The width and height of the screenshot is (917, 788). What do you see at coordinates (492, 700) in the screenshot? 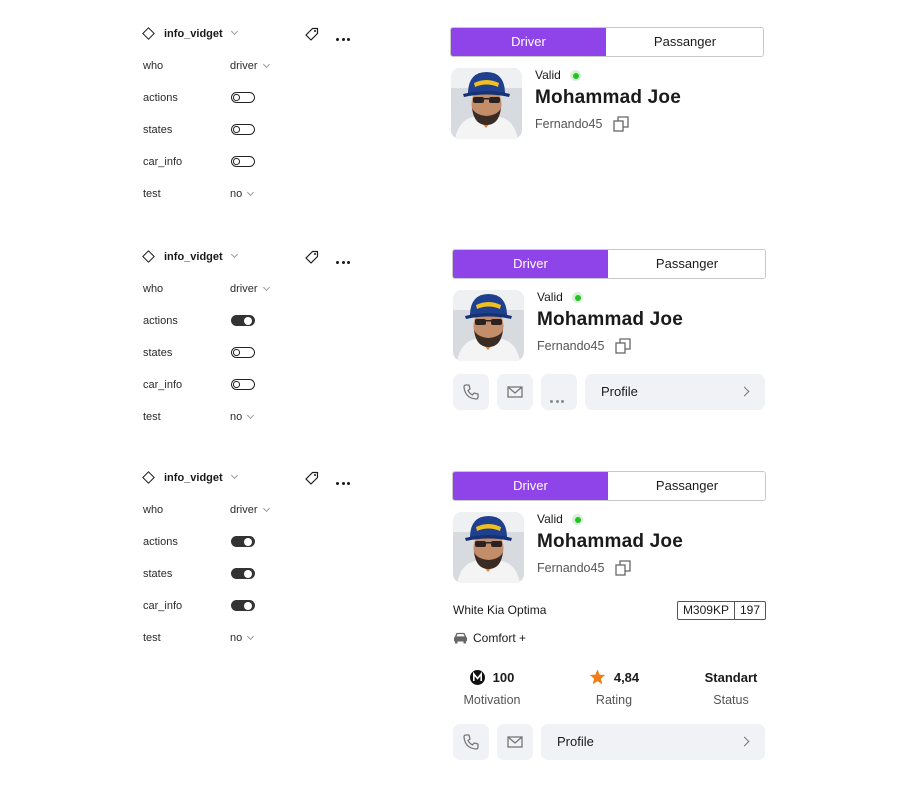
I see `motivation-label: Motivation` at bounding box center [492, 700].